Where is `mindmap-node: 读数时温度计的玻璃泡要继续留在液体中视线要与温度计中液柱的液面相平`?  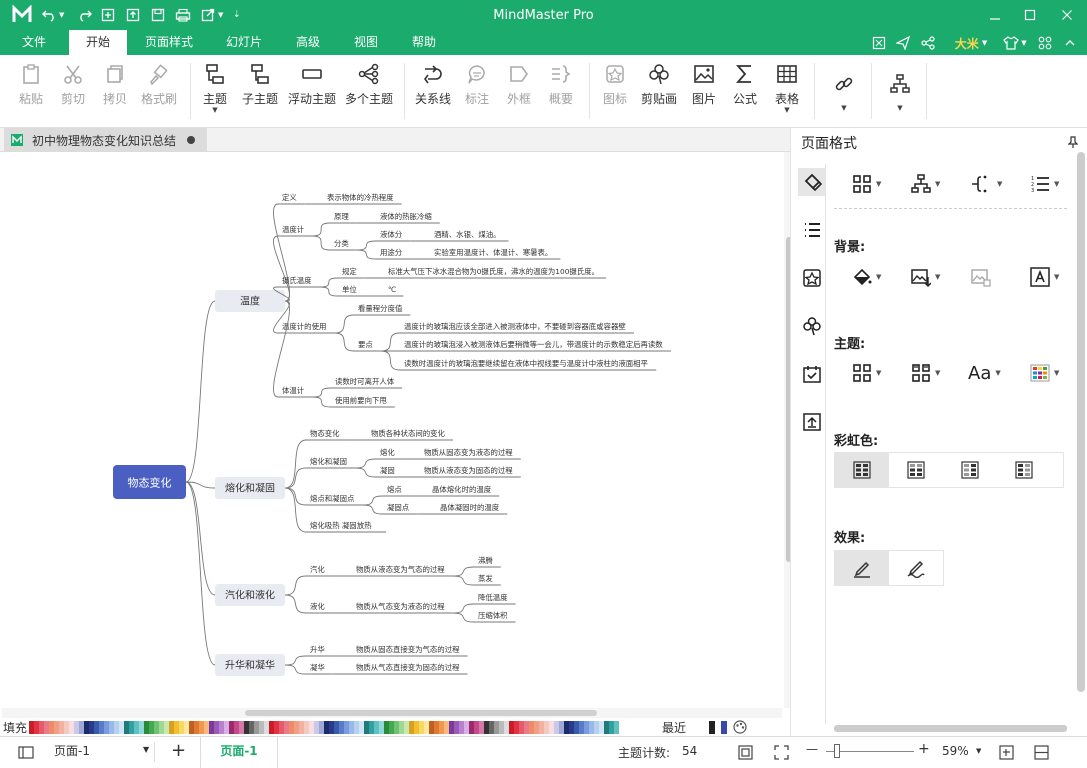
mindmap-node: 读数时温度计的玻璃泡要继续留在液体中视线要与温度计中液柱的液面相平 is located at coordinates (526, 363).